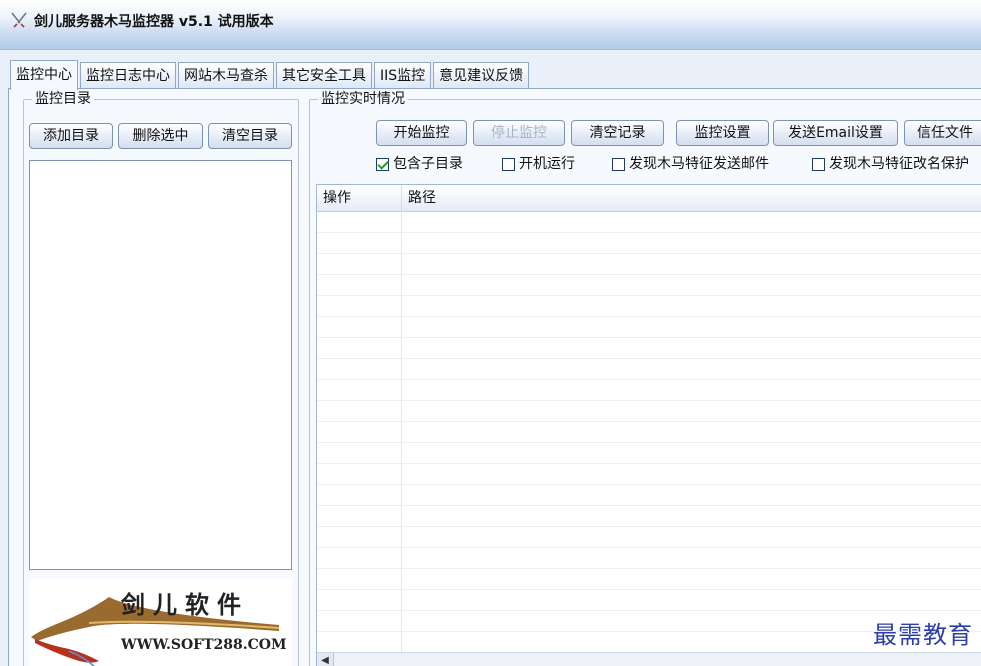 The width and height of the screenshot is (981, 666). I want to click on run-at-startup-checkbox: 开机运行, so click(538, 164).